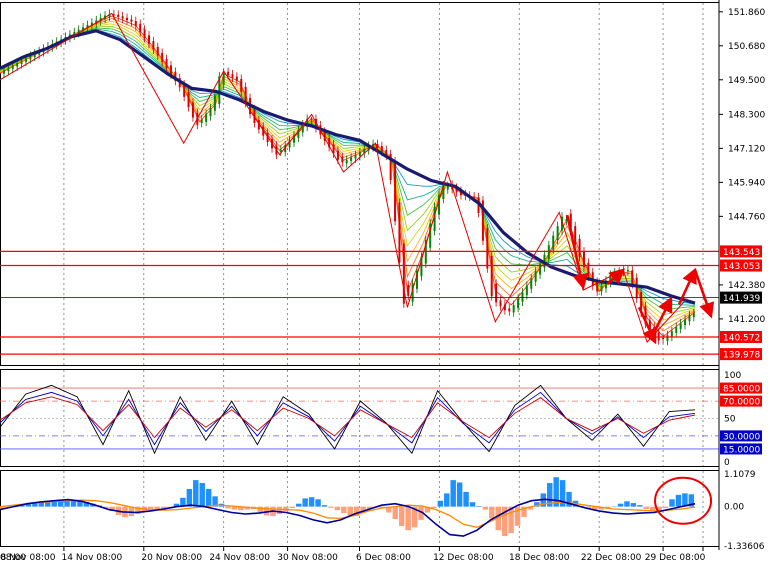  Describe the element at coordinates (741, 267) in the screenshot. I see `level-price-label: 143.053` at that location.